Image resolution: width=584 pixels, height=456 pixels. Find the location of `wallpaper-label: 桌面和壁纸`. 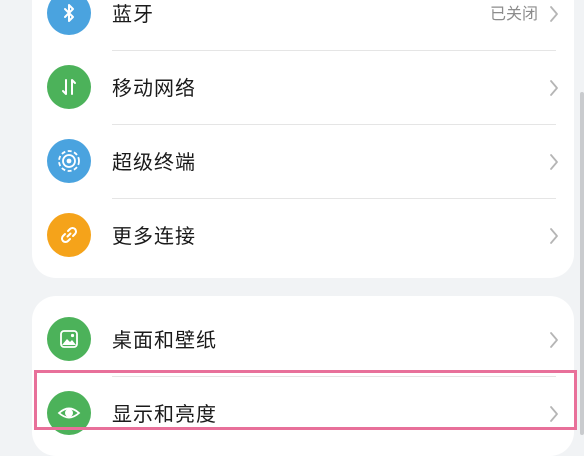

wallpaper-label: 桌面和壁纸 is located at coordinates (164, 340).